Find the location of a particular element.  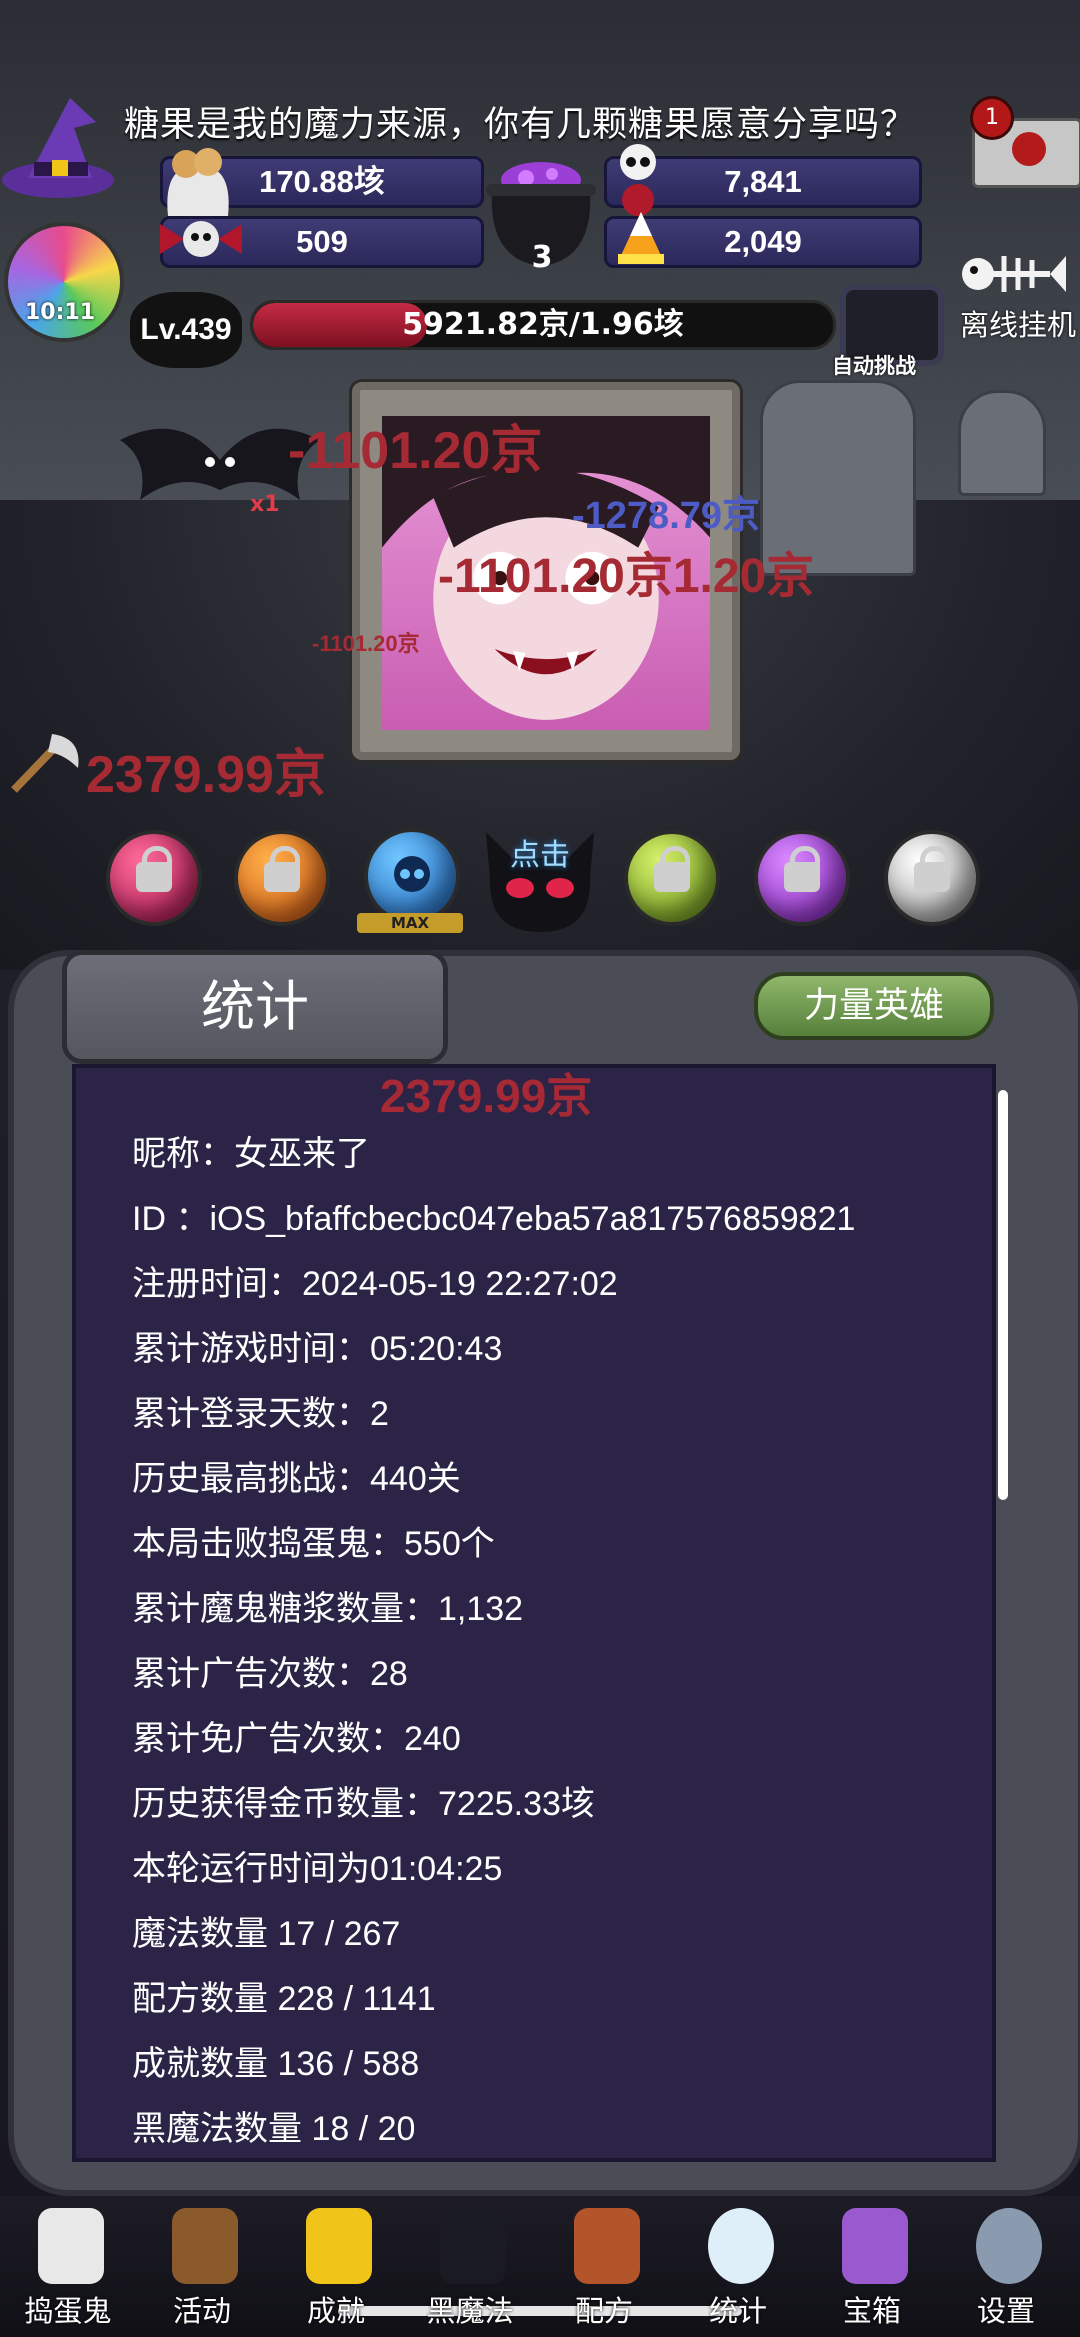

witch-hat-icon is located at coordinates (60, 147).